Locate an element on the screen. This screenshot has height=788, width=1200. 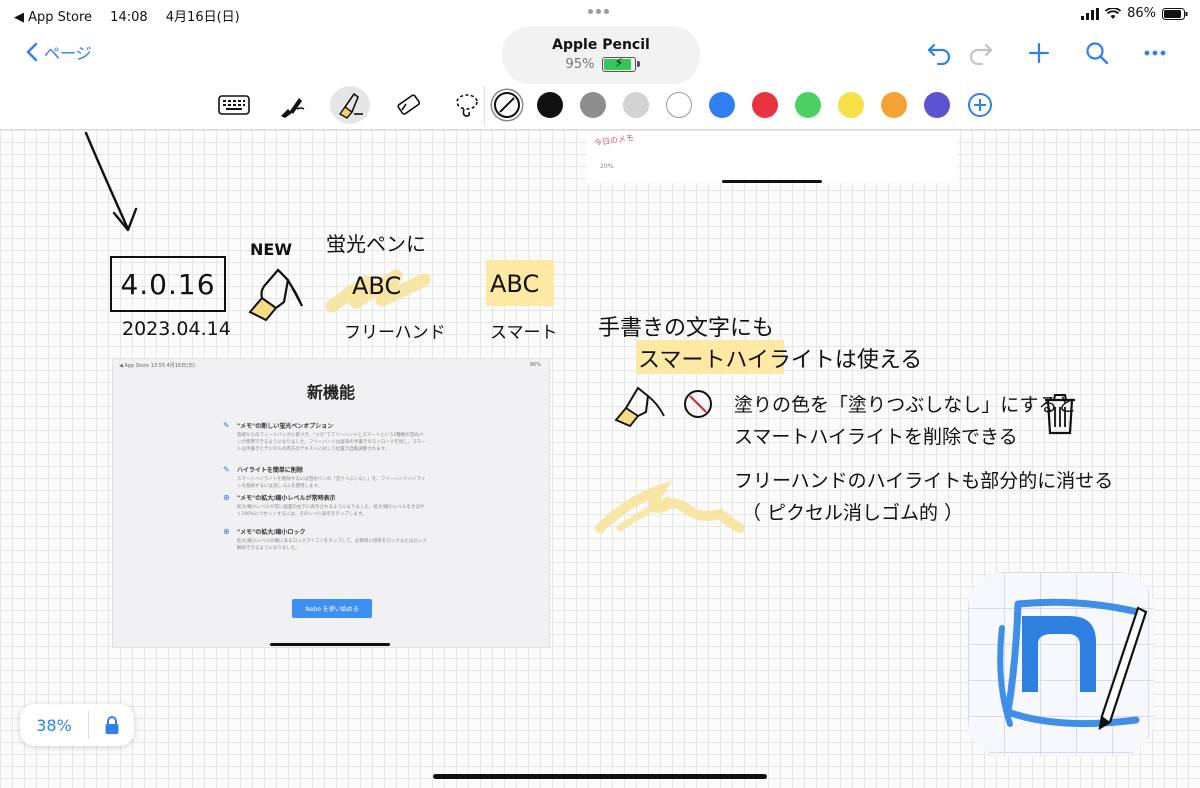
plus-icon is located at coordinates (1039, 53).